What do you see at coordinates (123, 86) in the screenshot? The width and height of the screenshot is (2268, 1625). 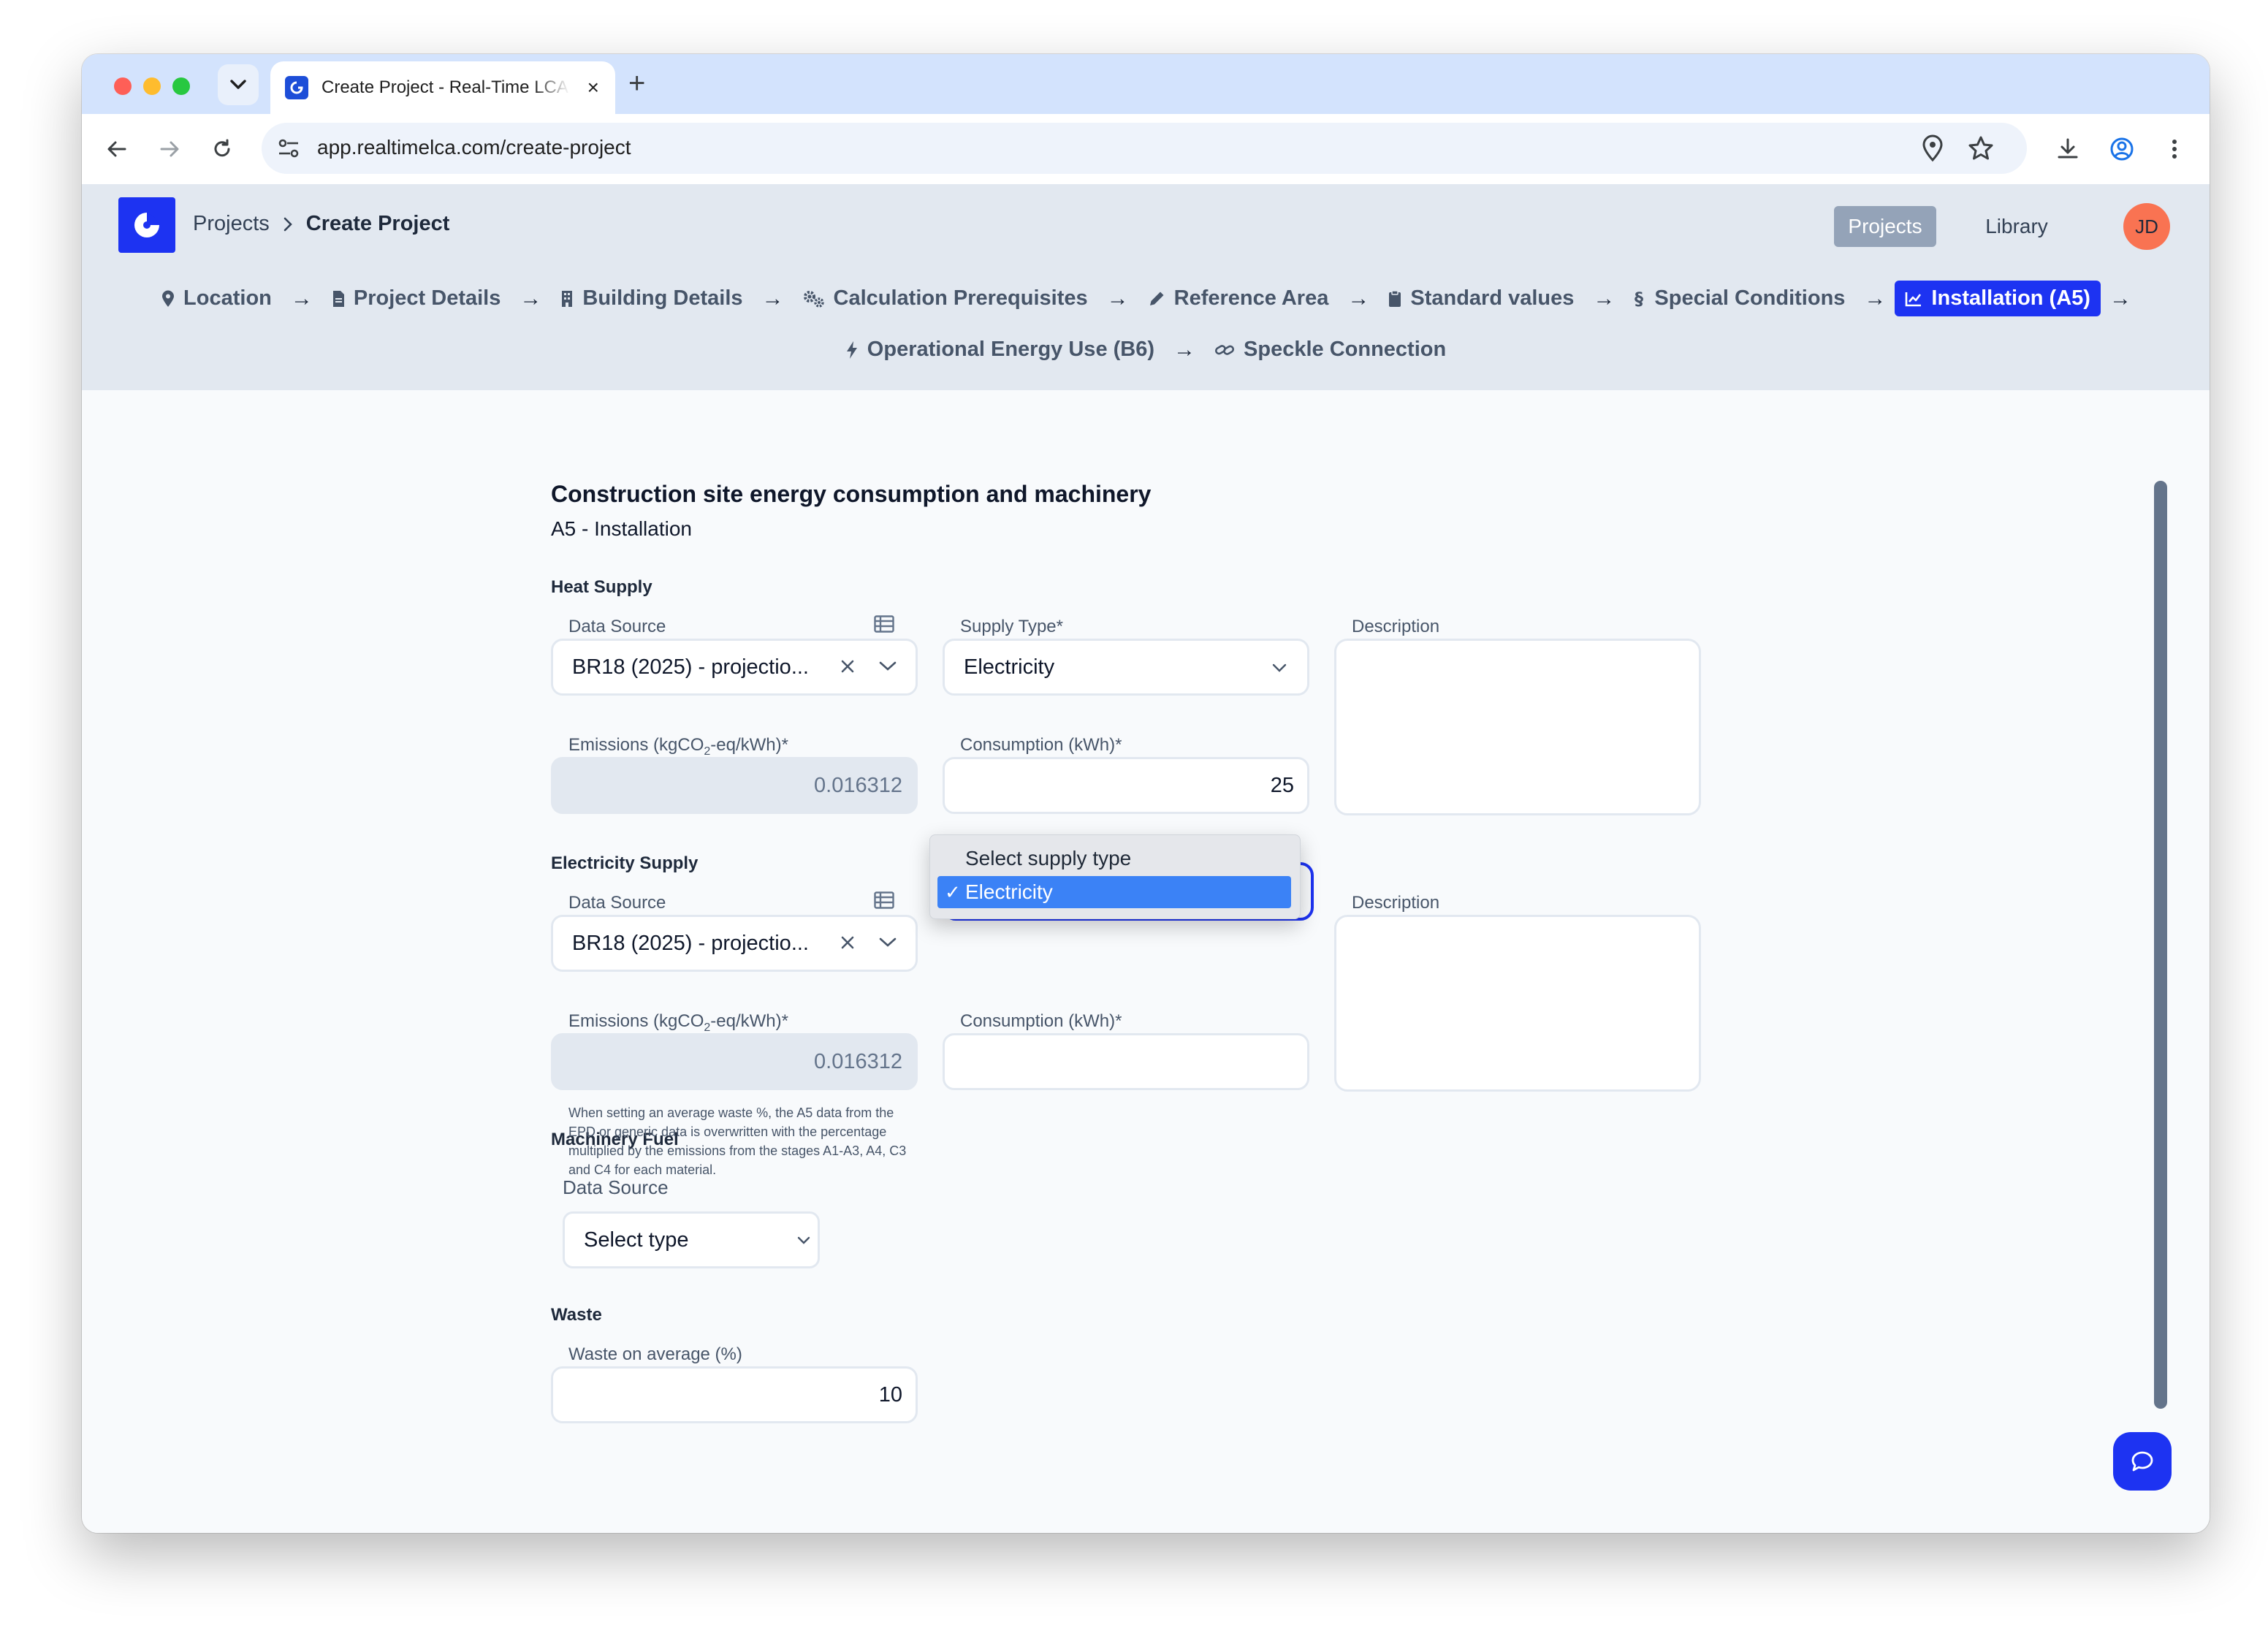 I see `close-window-button` at bounding box center [123, 86].